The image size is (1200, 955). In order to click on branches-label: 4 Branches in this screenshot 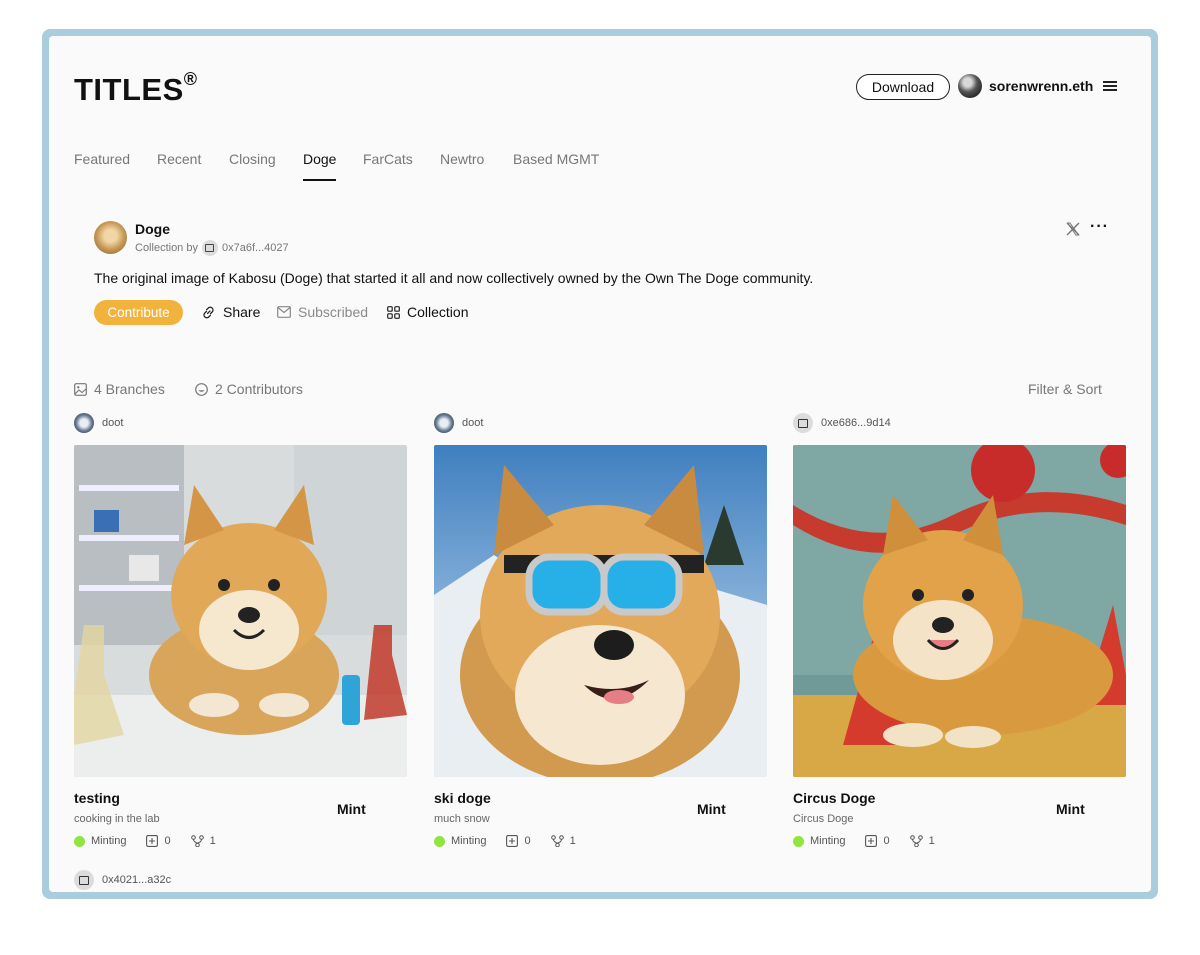, I will do `click(129, 389)`.